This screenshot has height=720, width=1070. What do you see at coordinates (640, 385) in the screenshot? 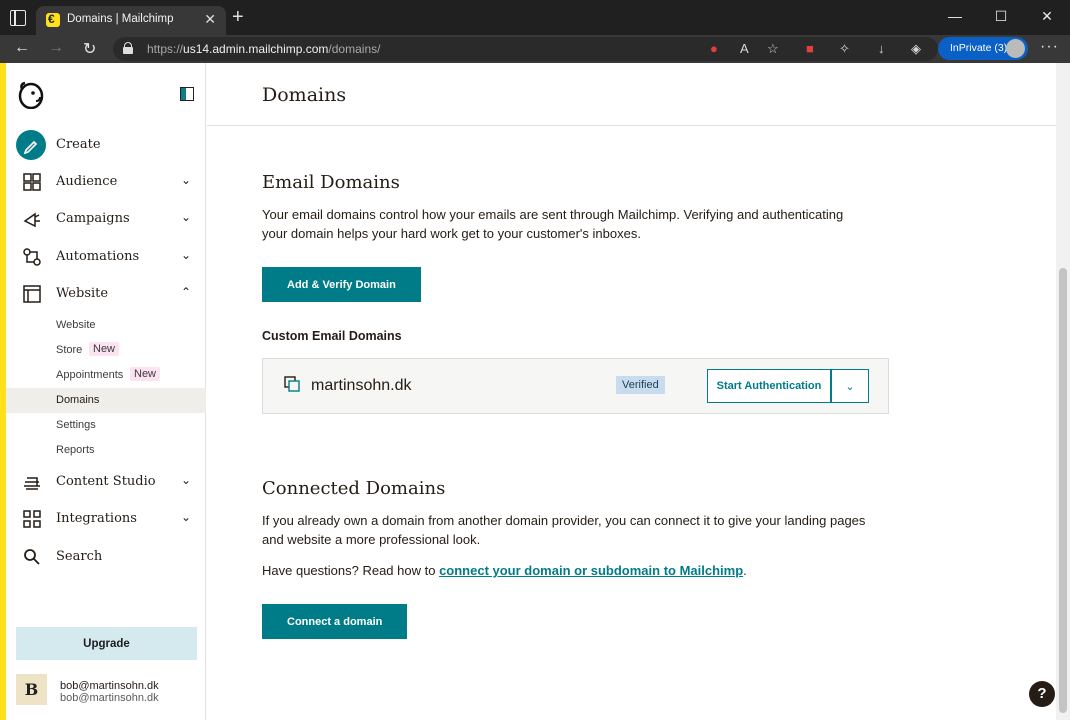
I see `status-badge: Verified` at bounding box center [640, 385].